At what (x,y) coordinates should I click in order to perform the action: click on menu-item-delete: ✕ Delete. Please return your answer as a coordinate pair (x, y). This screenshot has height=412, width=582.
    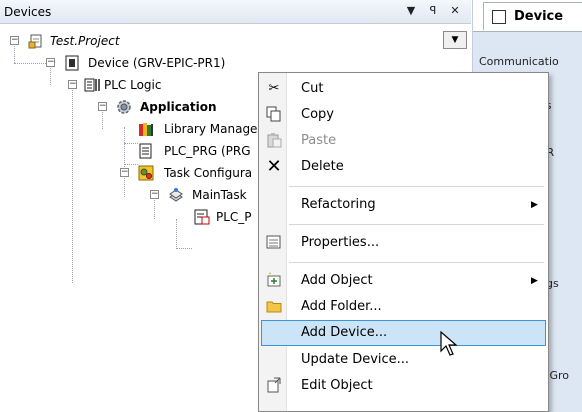
    Looking at the image, I should click on (403, 167).